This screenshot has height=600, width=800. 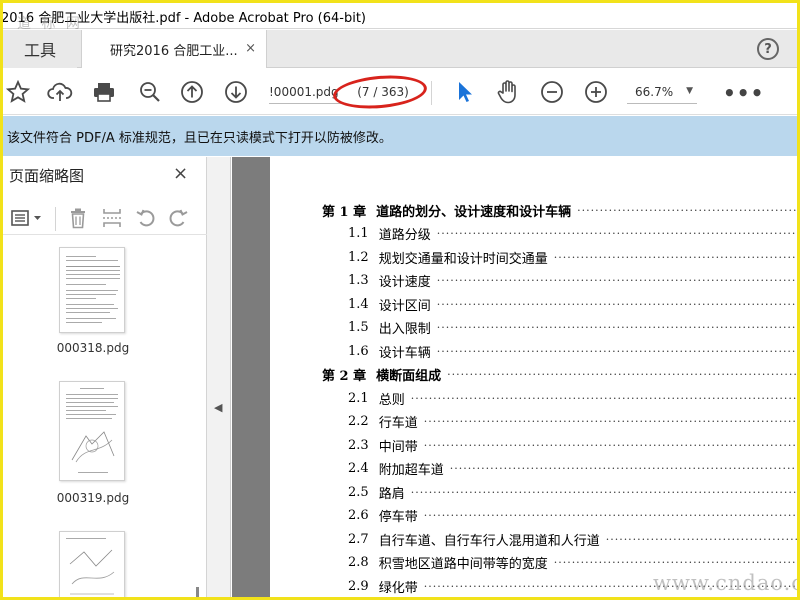 I want to click on annotation-ring, so click(x=380, y=92).